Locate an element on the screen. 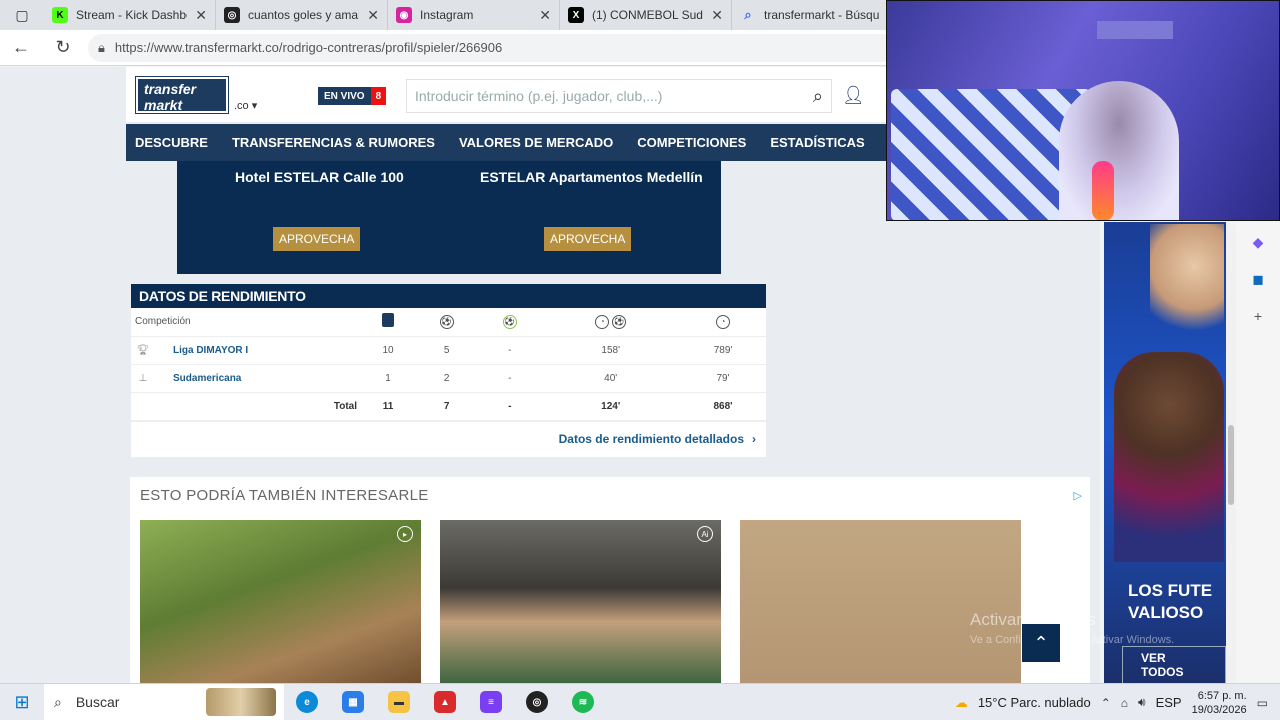 The height and width of the screenshot is (720, 1280). apps-cell: 10 is located at coordinates (388, 350).